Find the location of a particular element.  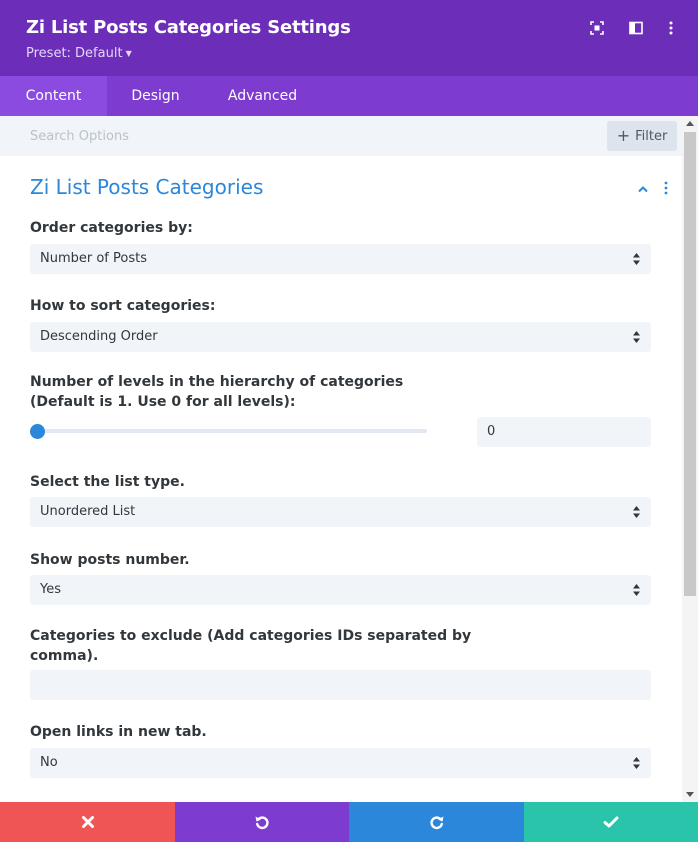

order-by-value: Number of Posts is located at coordinates (93, 258).